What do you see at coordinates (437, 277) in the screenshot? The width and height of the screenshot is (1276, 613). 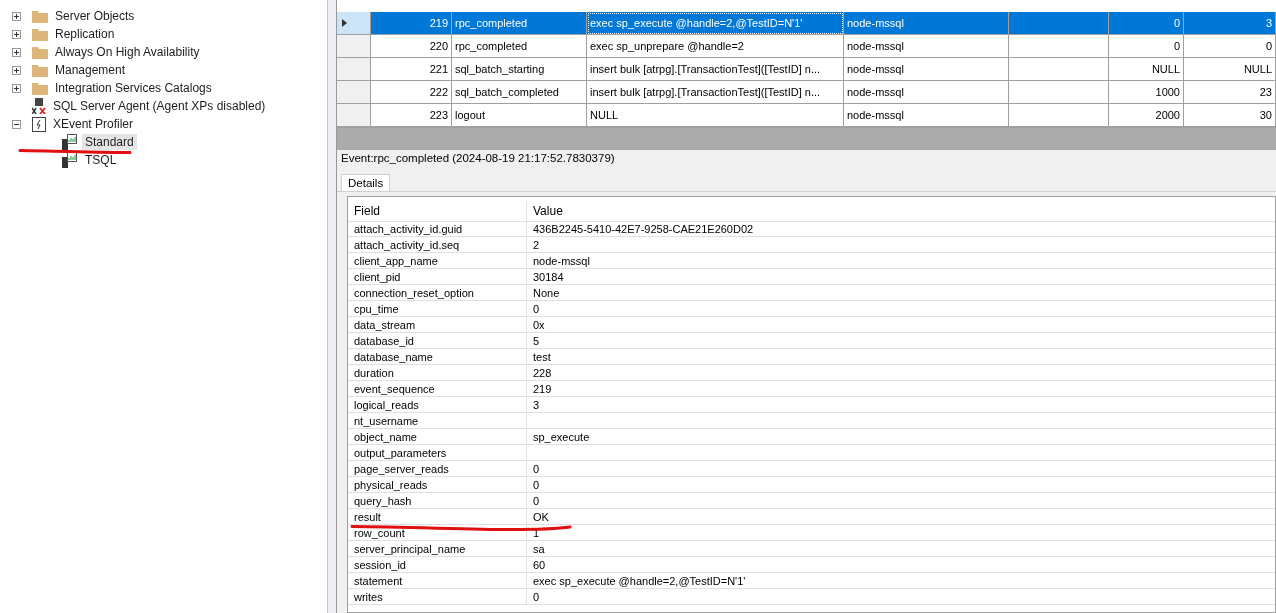 I see `table-cell: client_pid` at bounding box center [437, 277].